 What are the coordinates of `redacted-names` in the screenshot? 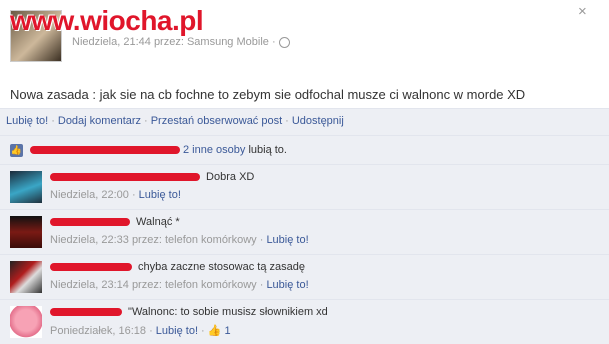 It's located at (105, 150).